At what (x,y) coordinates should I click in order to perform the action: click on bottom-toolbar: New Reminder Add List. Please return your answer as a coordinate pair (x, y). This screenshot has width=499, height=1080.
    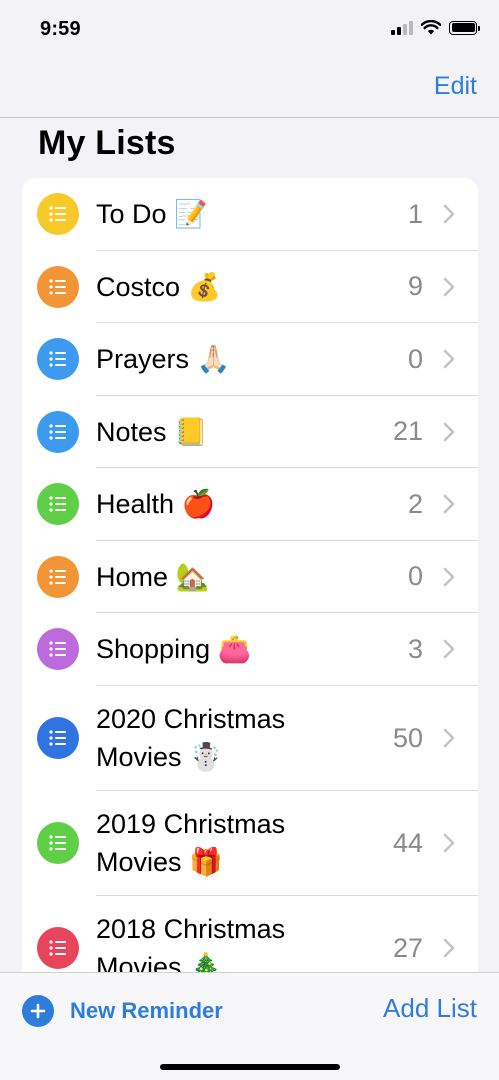
    Looking at the image, I should click on (249, 1026).